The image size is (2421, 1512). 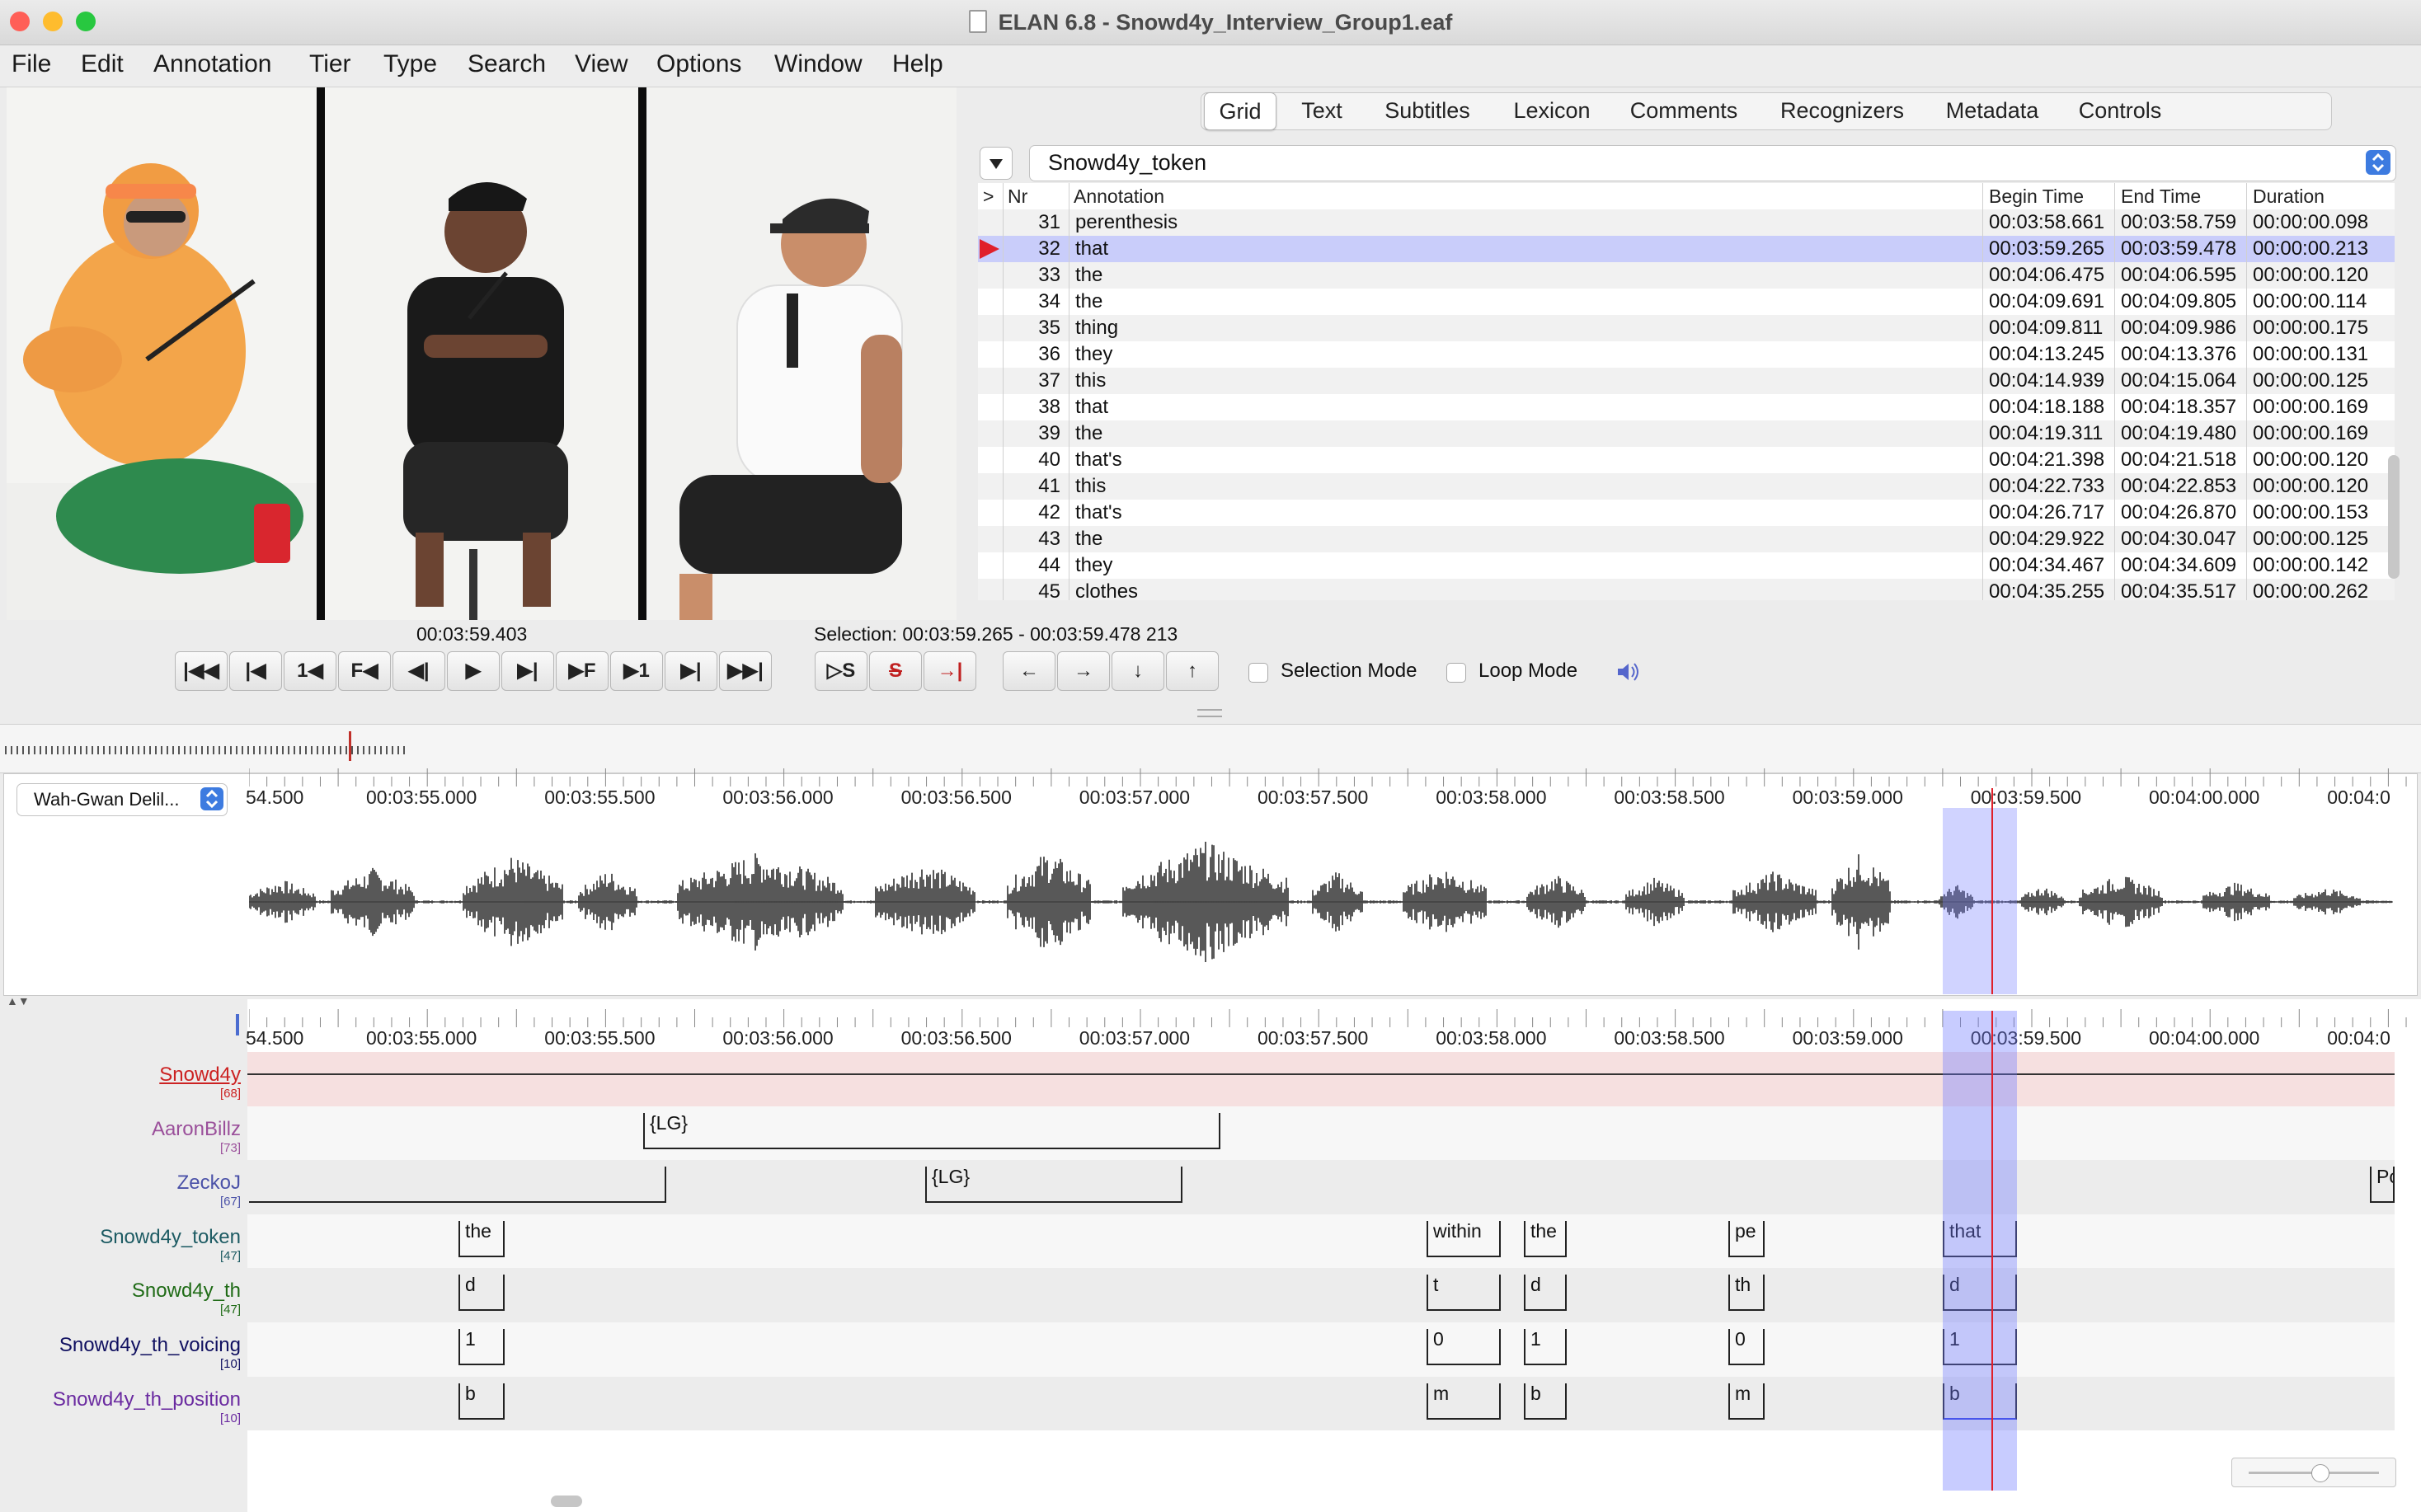 I want to click on grid-scrollbar-thumb, so click(x=2394, y=517).